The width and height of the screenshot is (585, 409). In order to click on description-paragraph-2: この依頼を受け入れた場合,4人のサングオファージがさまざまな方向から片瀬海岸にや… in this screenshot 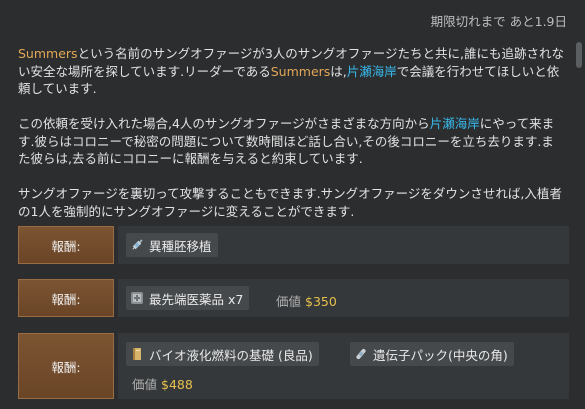, I will do `click(292, 141)`.